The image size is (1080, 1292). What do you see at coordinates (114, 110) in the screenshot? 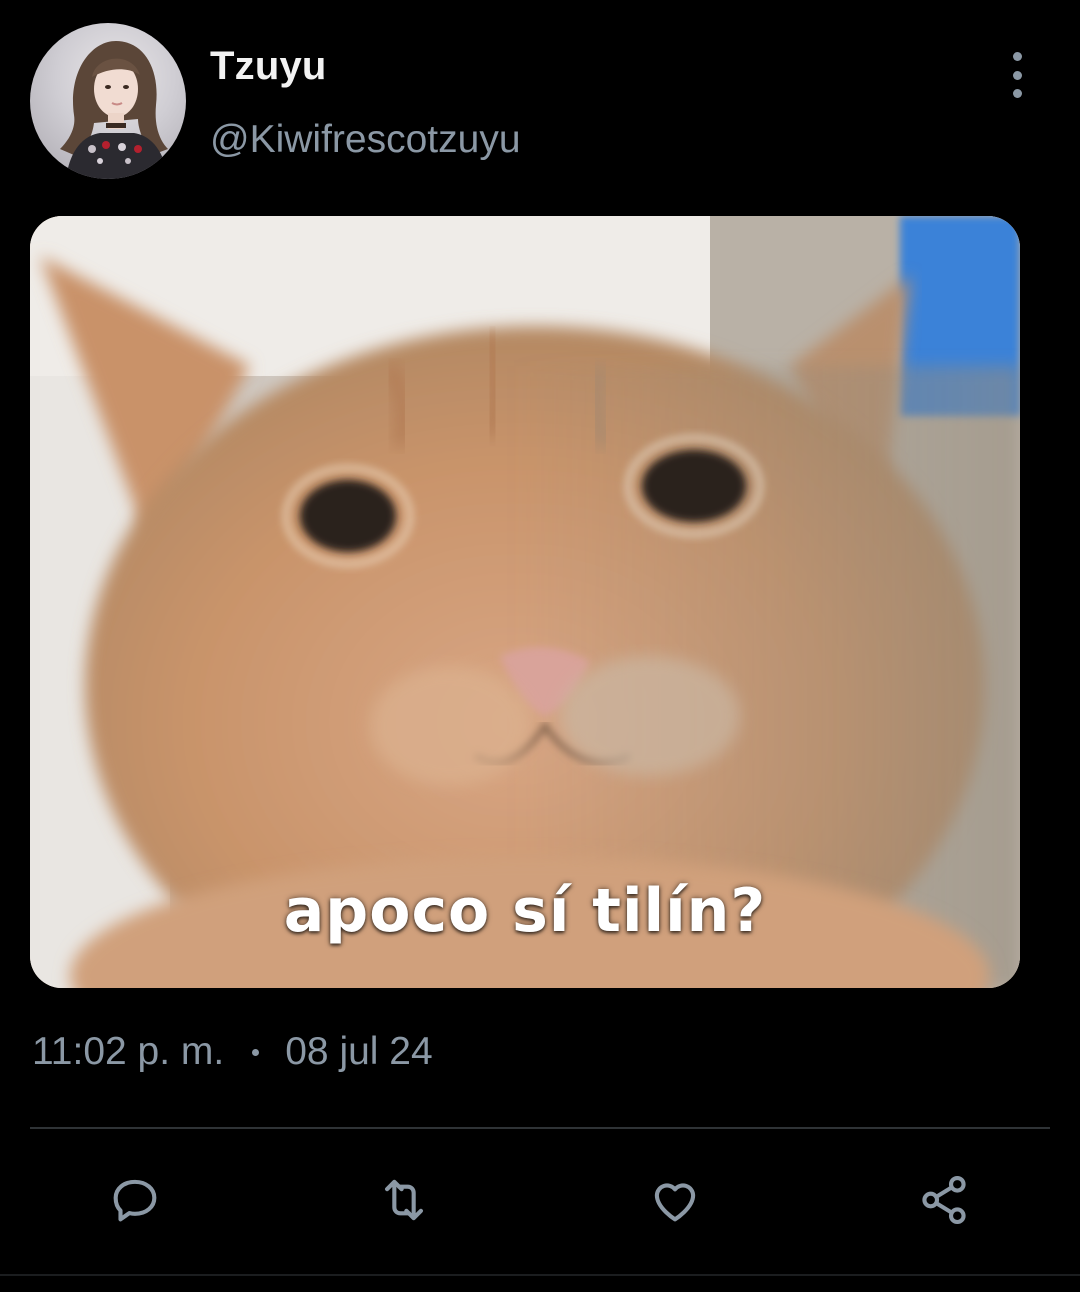
I see `avatar-image` at bounding box center [114, 110].